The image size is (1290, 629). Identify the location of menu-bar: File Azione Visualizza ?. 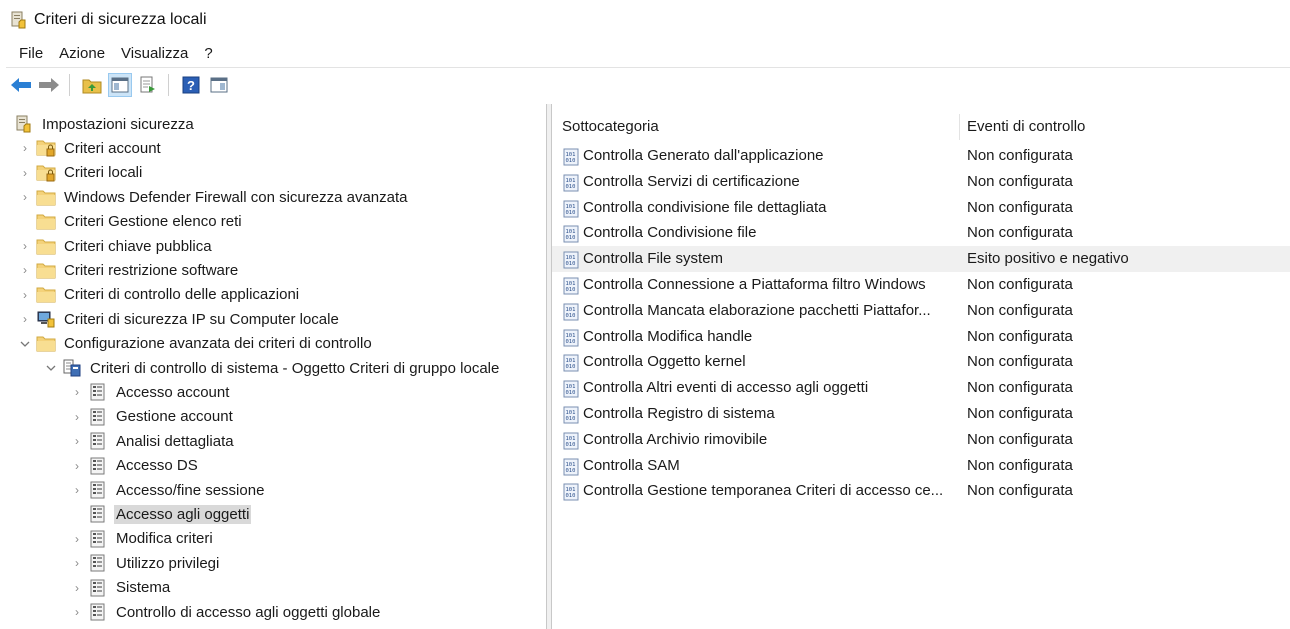
(110, 53).